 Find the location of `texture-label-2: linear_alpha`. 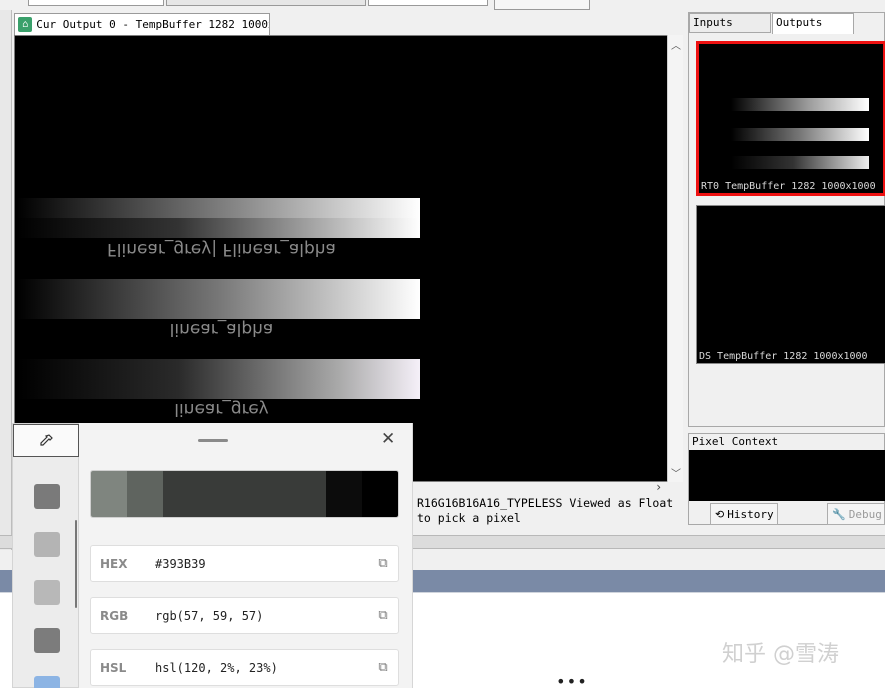

texture-label-2: linear_alpha is located at coordinates (221, 329).